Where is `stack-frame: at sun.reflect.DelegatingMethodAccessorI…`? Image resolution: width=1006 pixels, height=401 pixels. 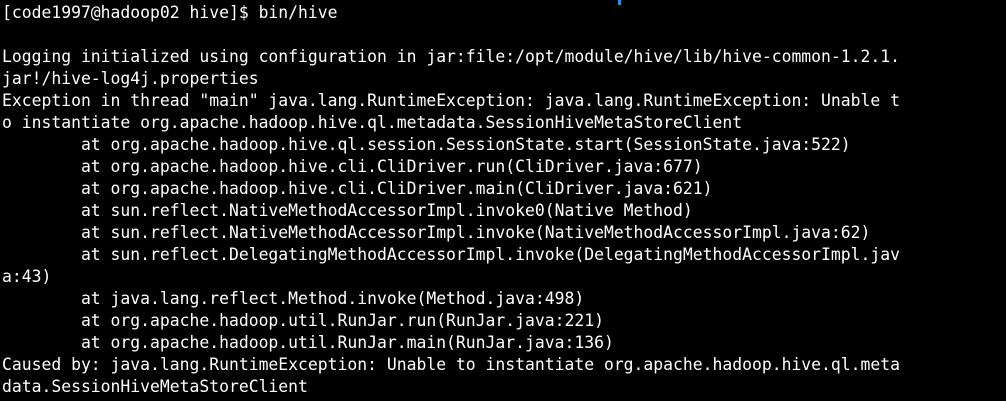
stack-frame: at sun.reflect.DelegatingMethodAccessorI… is located at coordinates (451, 254).